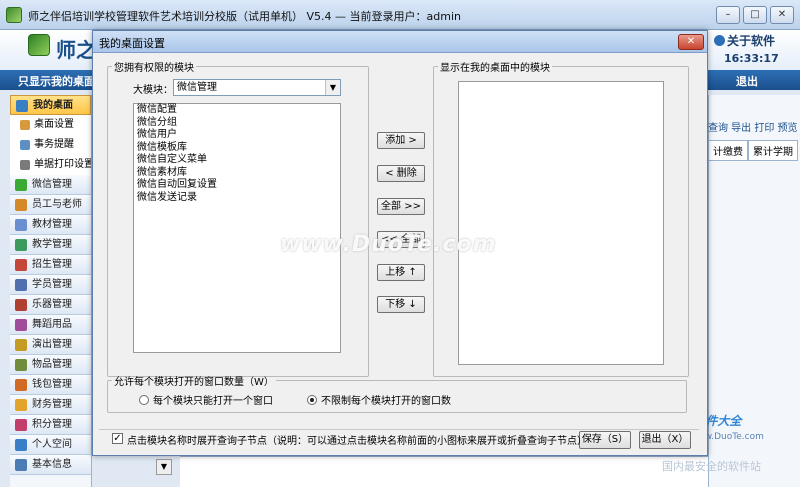  Describe the element at coordinates (744, 40) in the screenshot. I see `about-button: 关于软件` at that location.